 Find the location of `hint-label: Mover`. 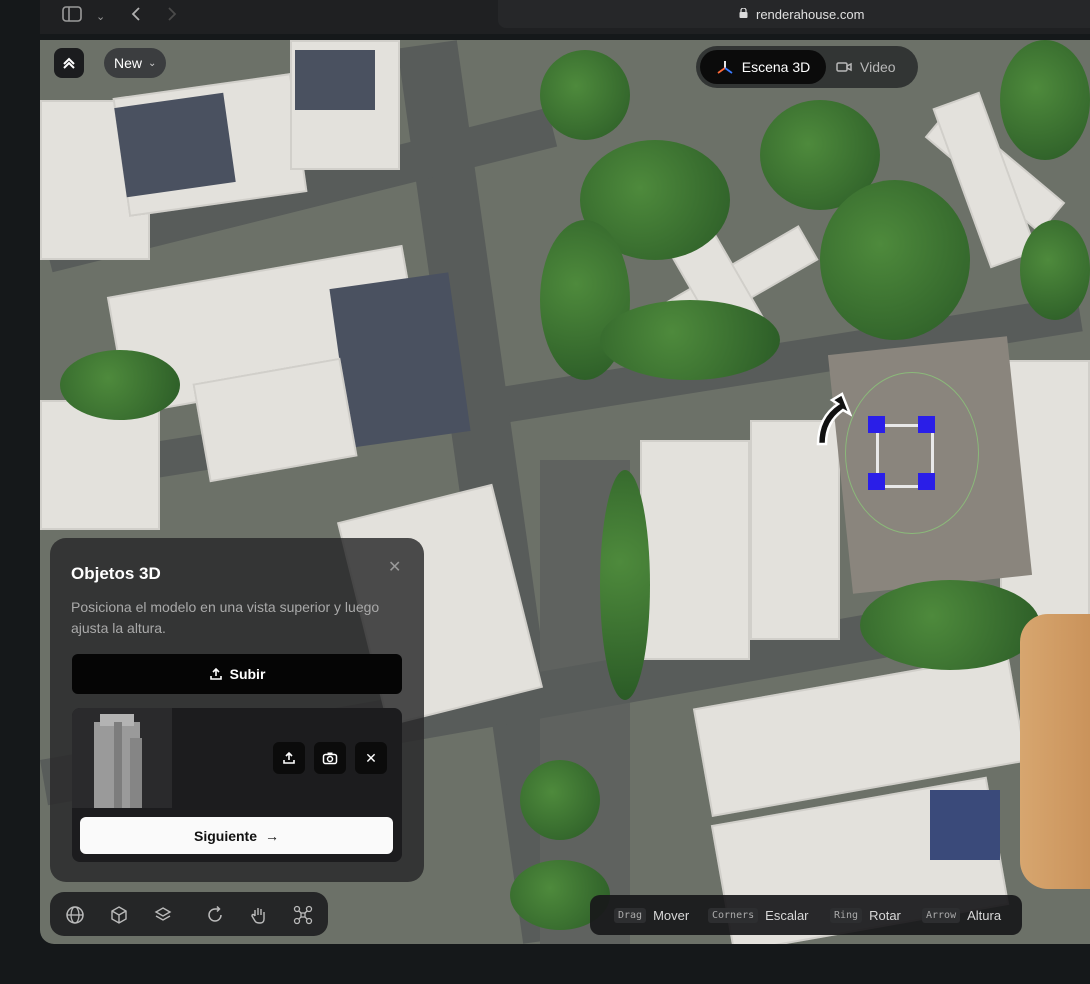

hint-label: Mover is located at coordinates (671, 915).